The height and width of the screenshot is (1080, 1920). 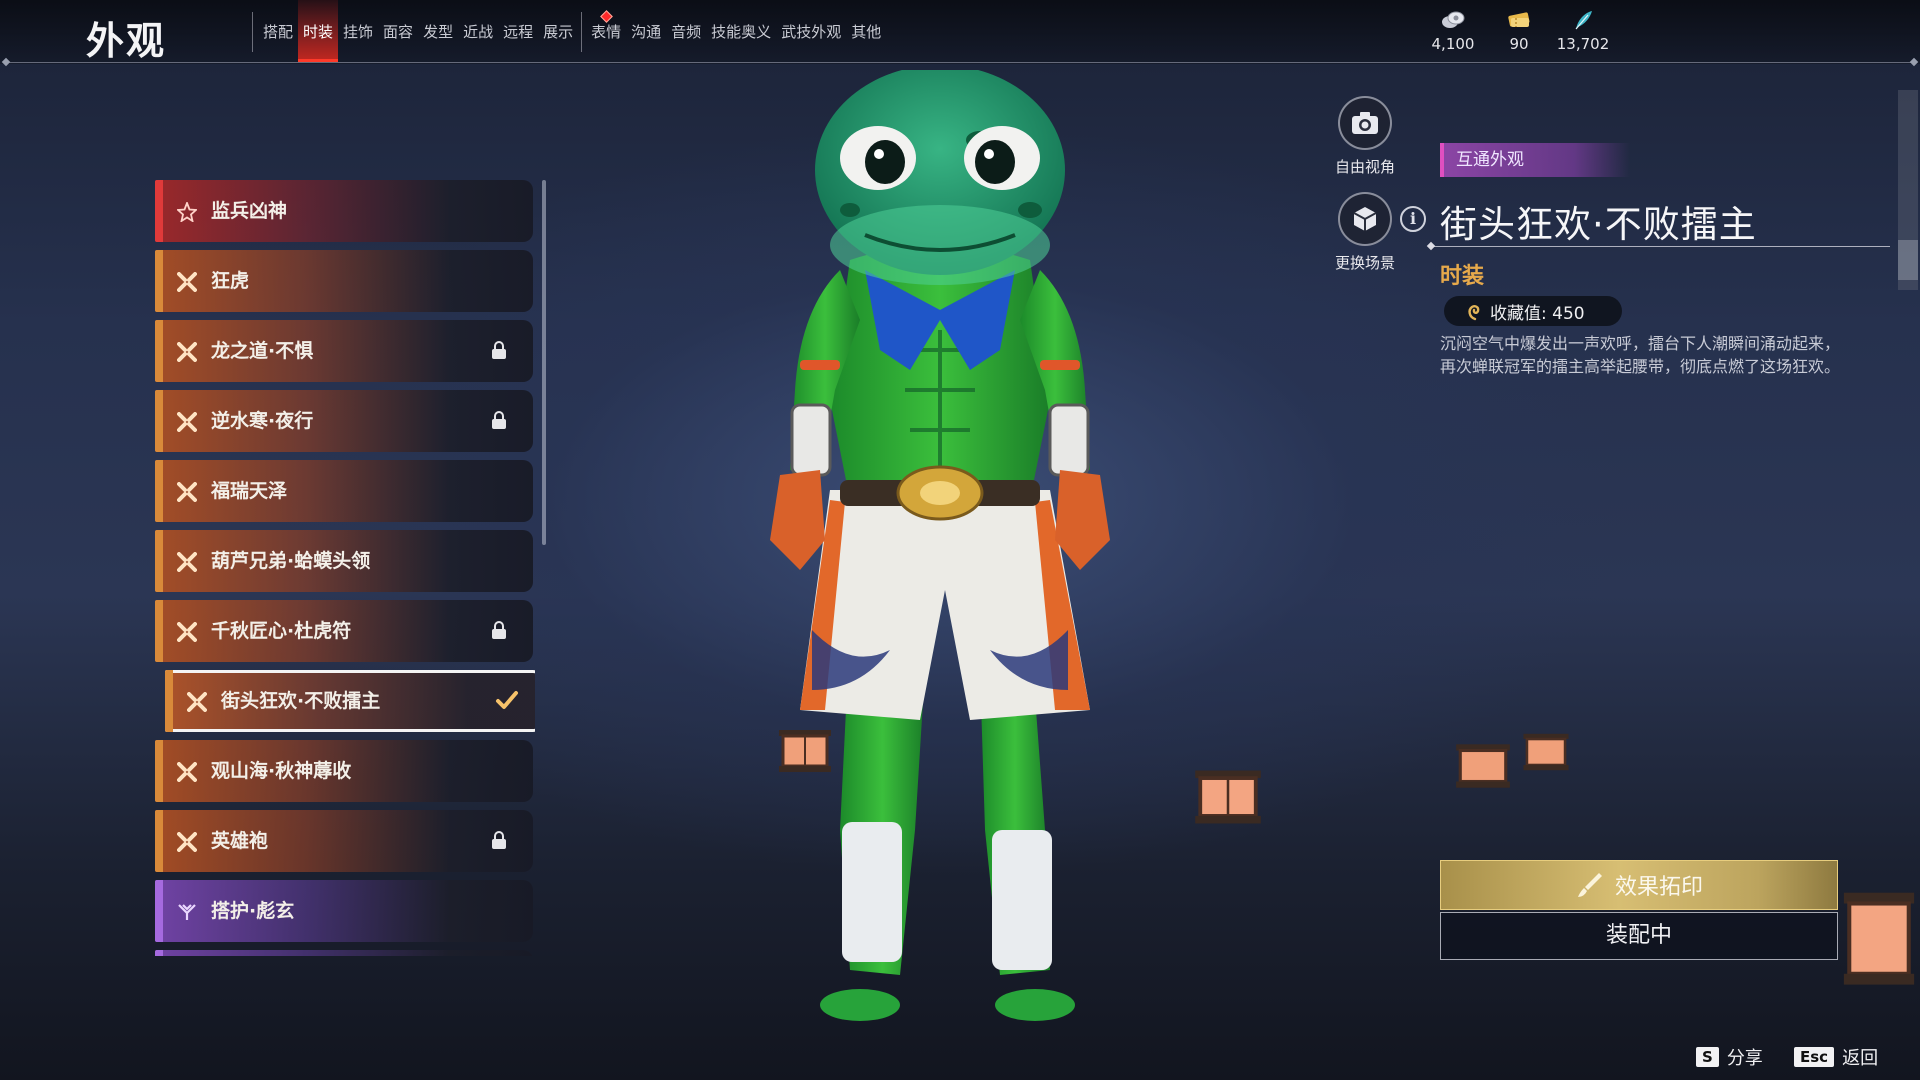 I want to click on share-hint: S 分享, so click(x=1729, y=1057).